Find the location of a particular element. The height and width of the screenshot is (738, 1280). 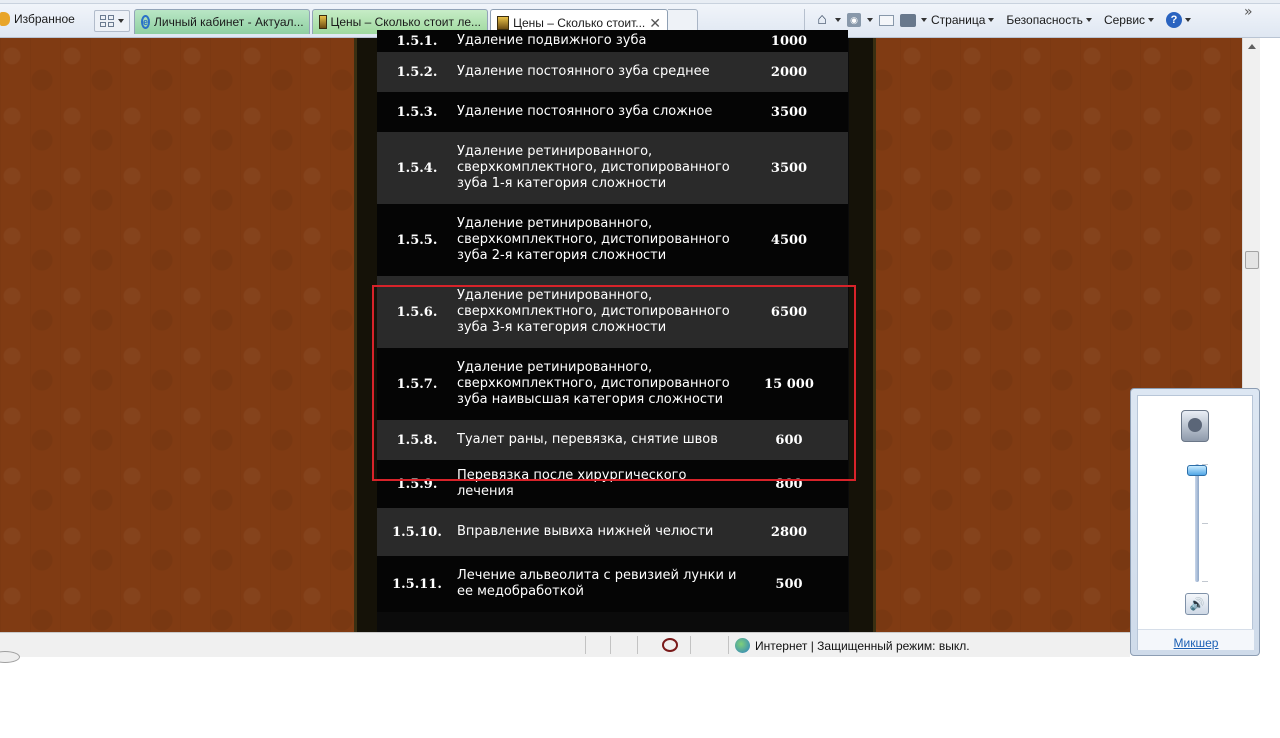

volume-panel: 🔊 Микшер is located at coordinates (1195, 522).